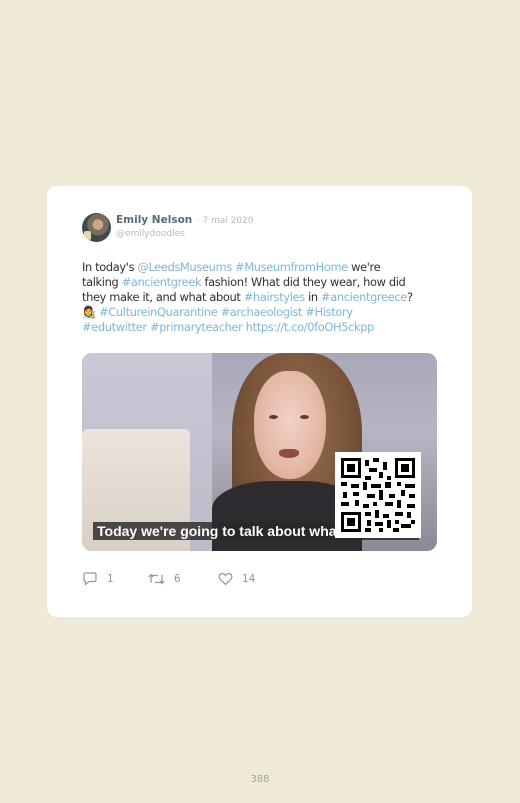  What do you see at coordinates (150, 234) in the screenshot?
I see `author-handle: @emilydoodles` at bounding box center [150, 234].